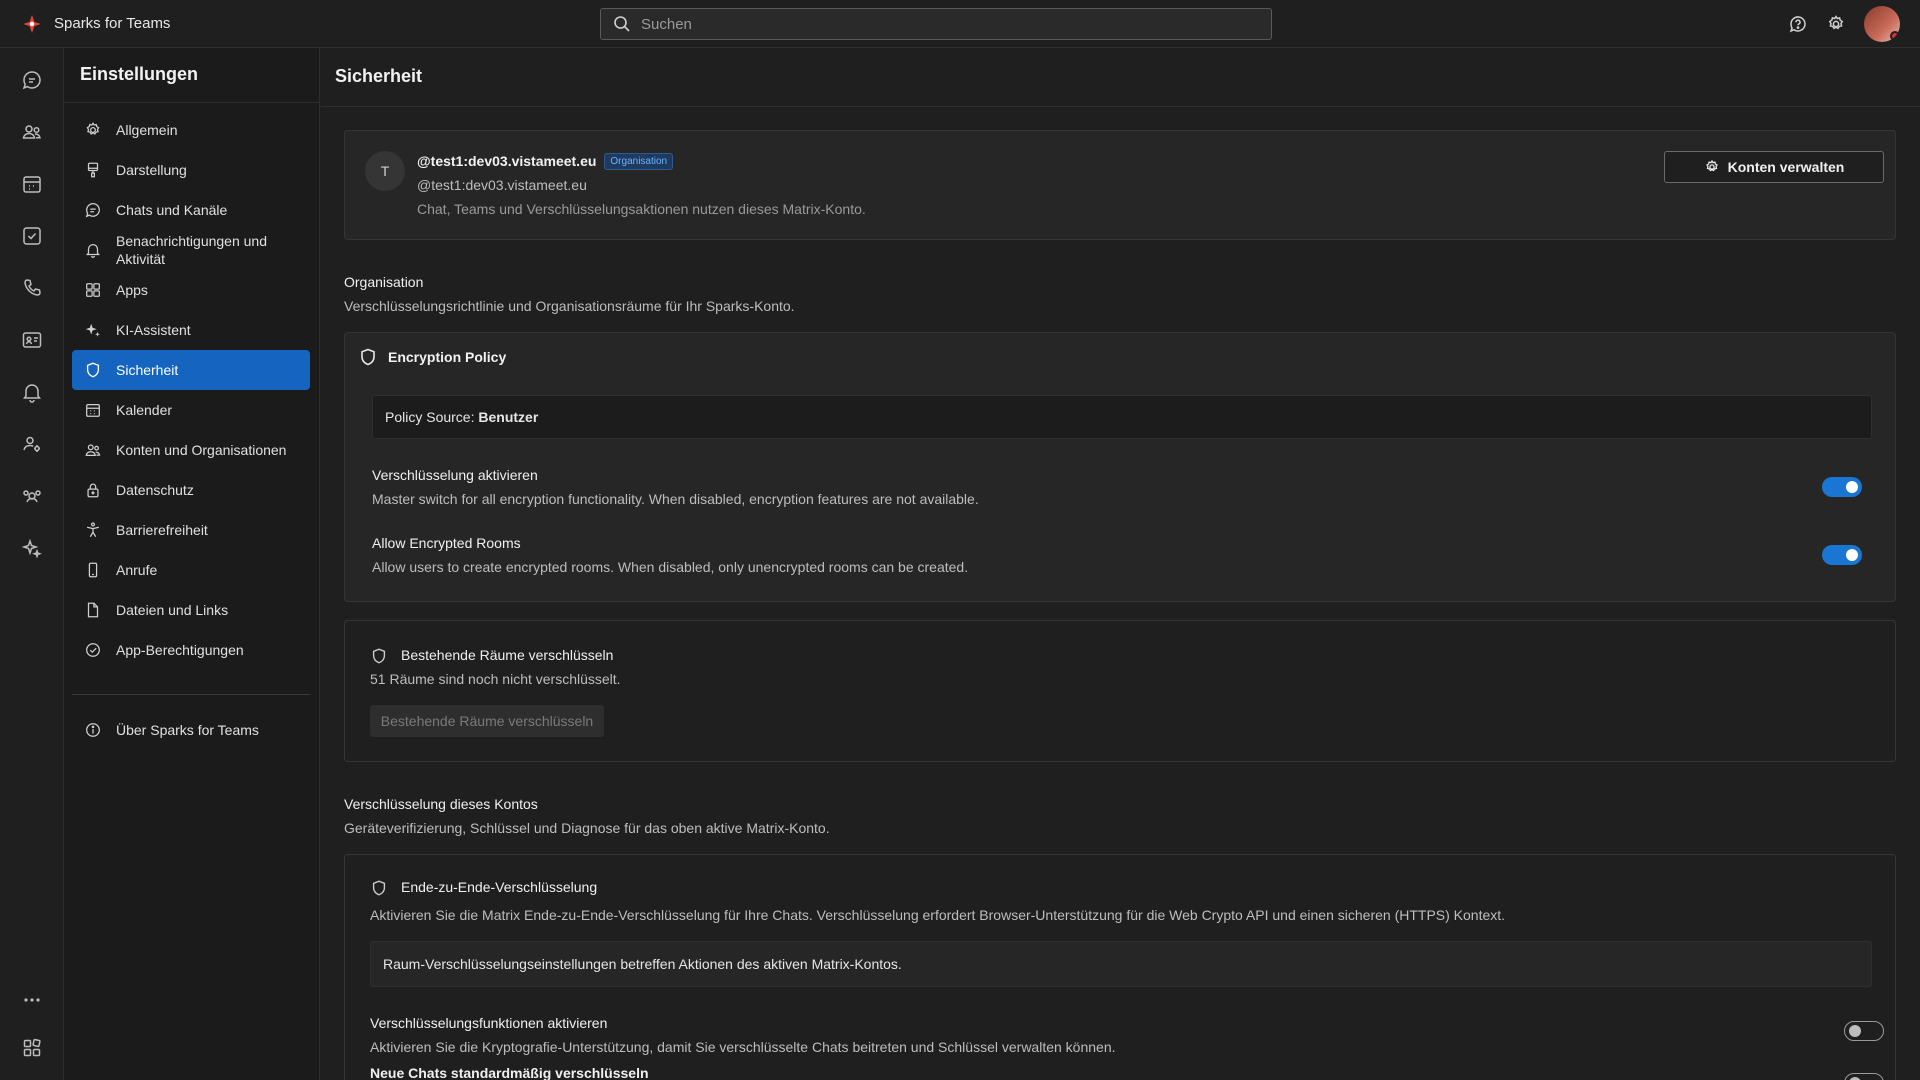  Describe the element at coordinates (446, 543) in the screenshot. I see `setting-title: Allow Encrypted Rooms` at that location.